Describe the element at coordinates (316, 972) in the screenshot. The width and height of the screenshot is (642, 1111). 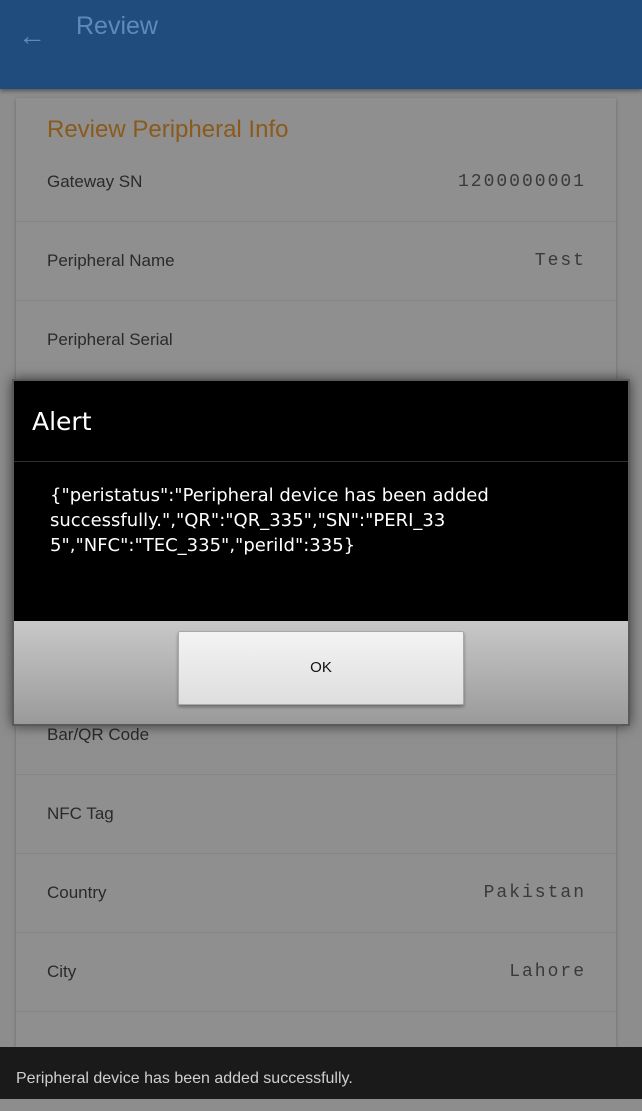
I see `row-city: City Lahore` at that location.